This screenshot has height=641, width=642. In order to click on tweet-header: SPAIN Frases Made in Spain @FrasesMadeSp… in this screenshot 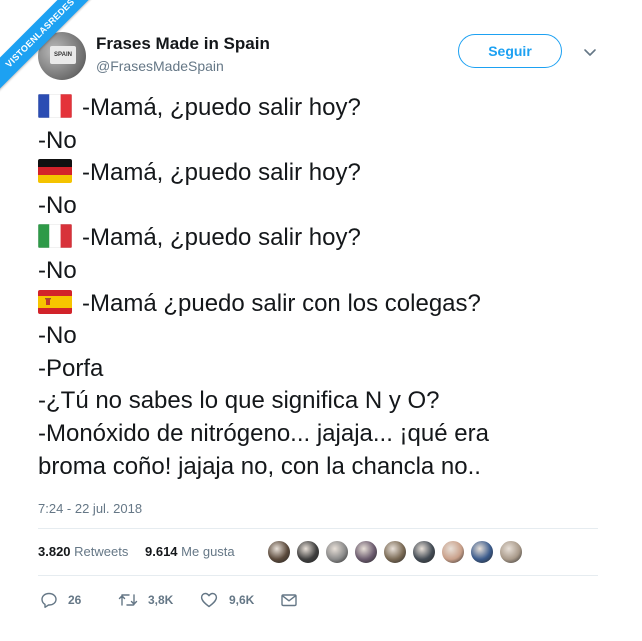, I will do `click(323, 54)`.